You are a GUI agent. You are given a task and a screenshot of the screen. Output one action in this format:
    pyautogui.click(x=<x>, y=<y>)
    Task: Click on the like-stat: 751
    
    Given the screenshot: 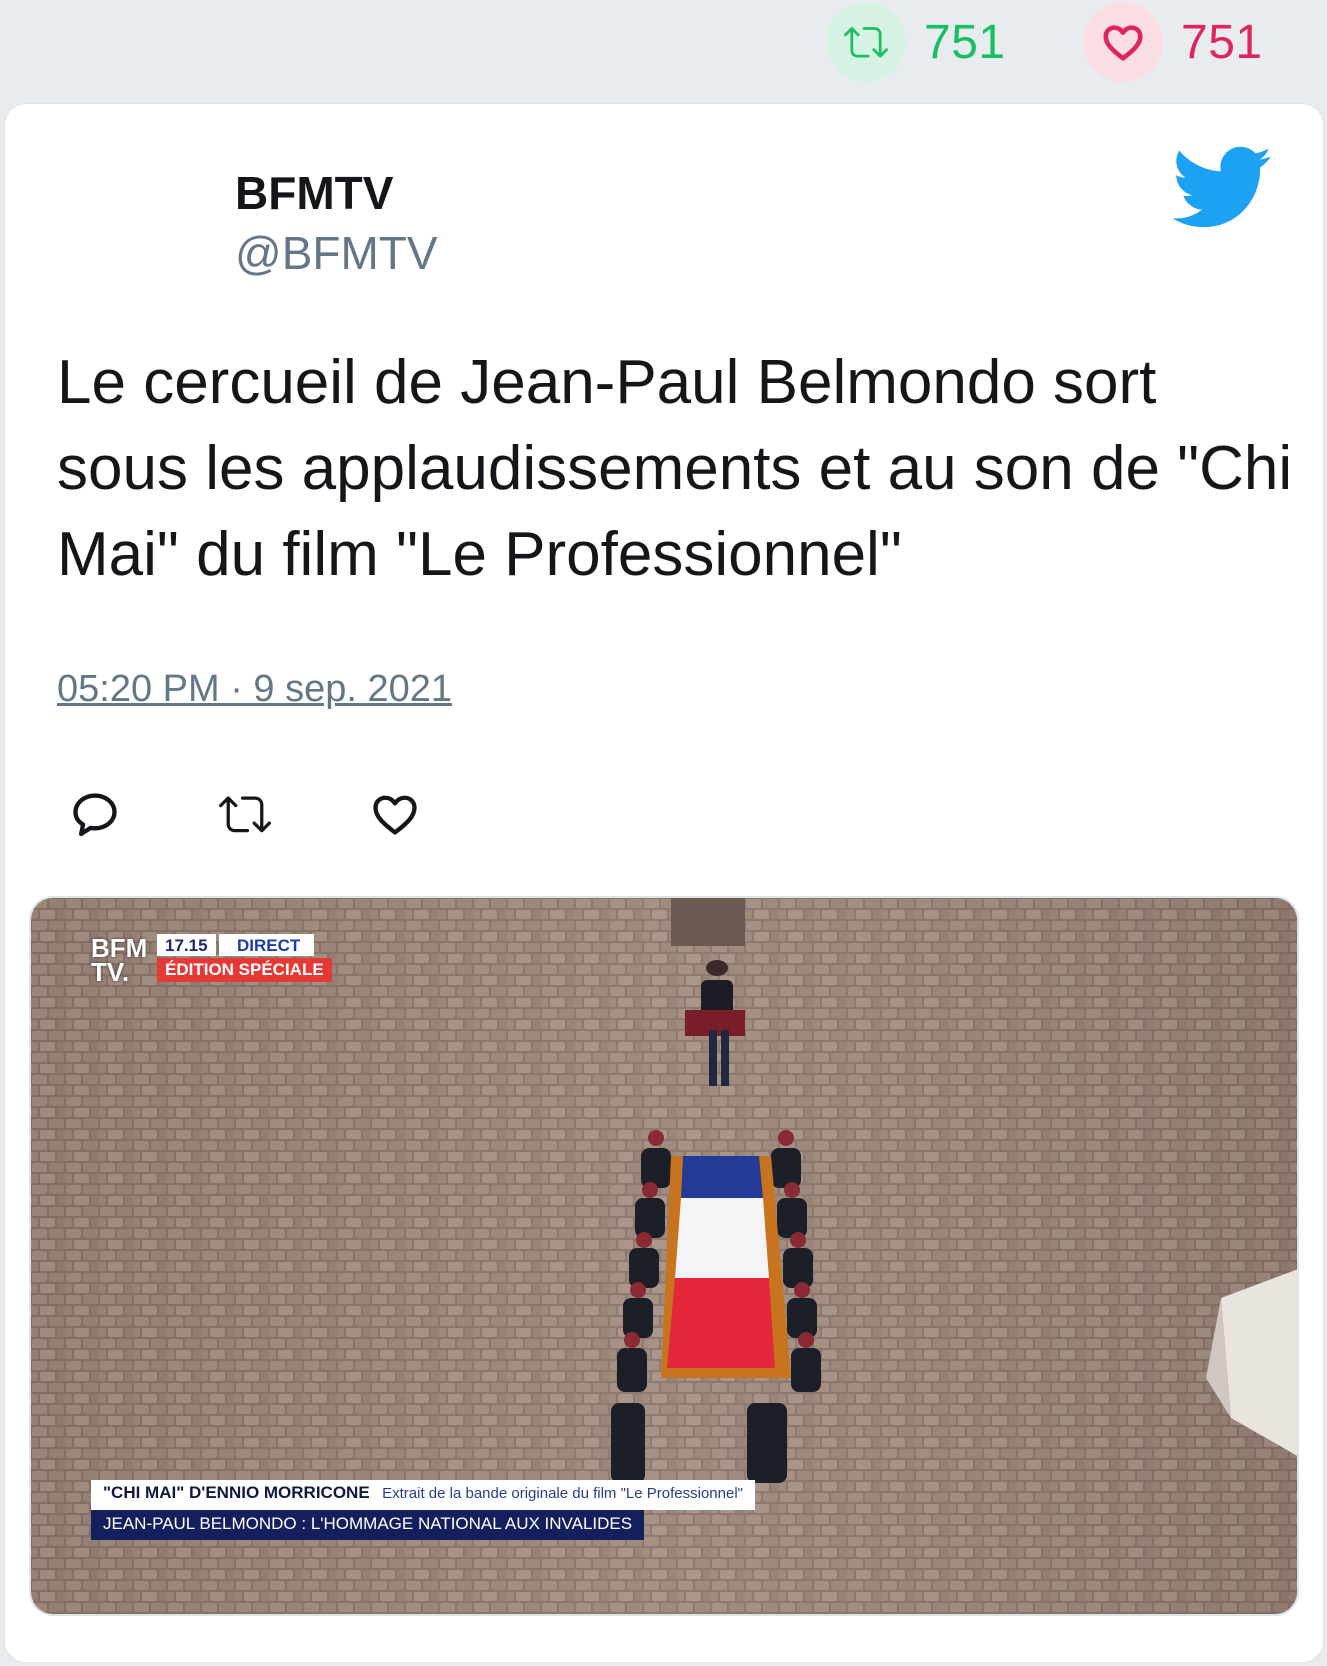 What is the action you would take?
    pyautogui.click(x=1173, y=42)
    